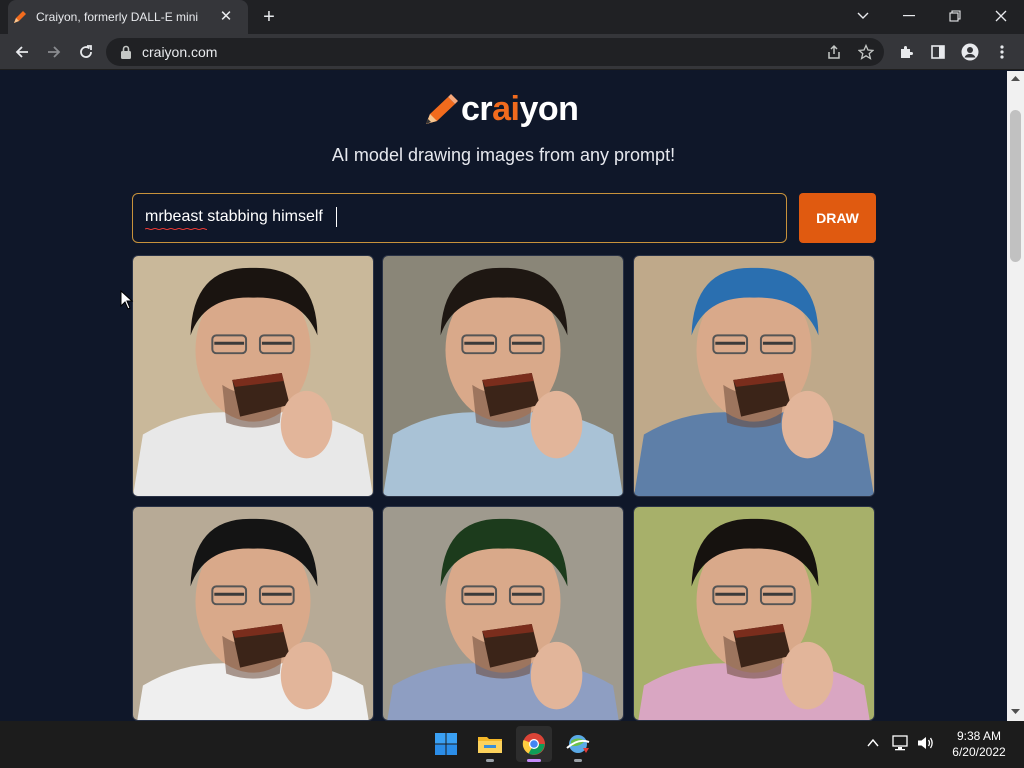 The width and height of the screenshot is (1024, 768). What do you see at coordinates (834, 52) in the screenshot?
I see `share-icon` at bounding box center [834, 52].